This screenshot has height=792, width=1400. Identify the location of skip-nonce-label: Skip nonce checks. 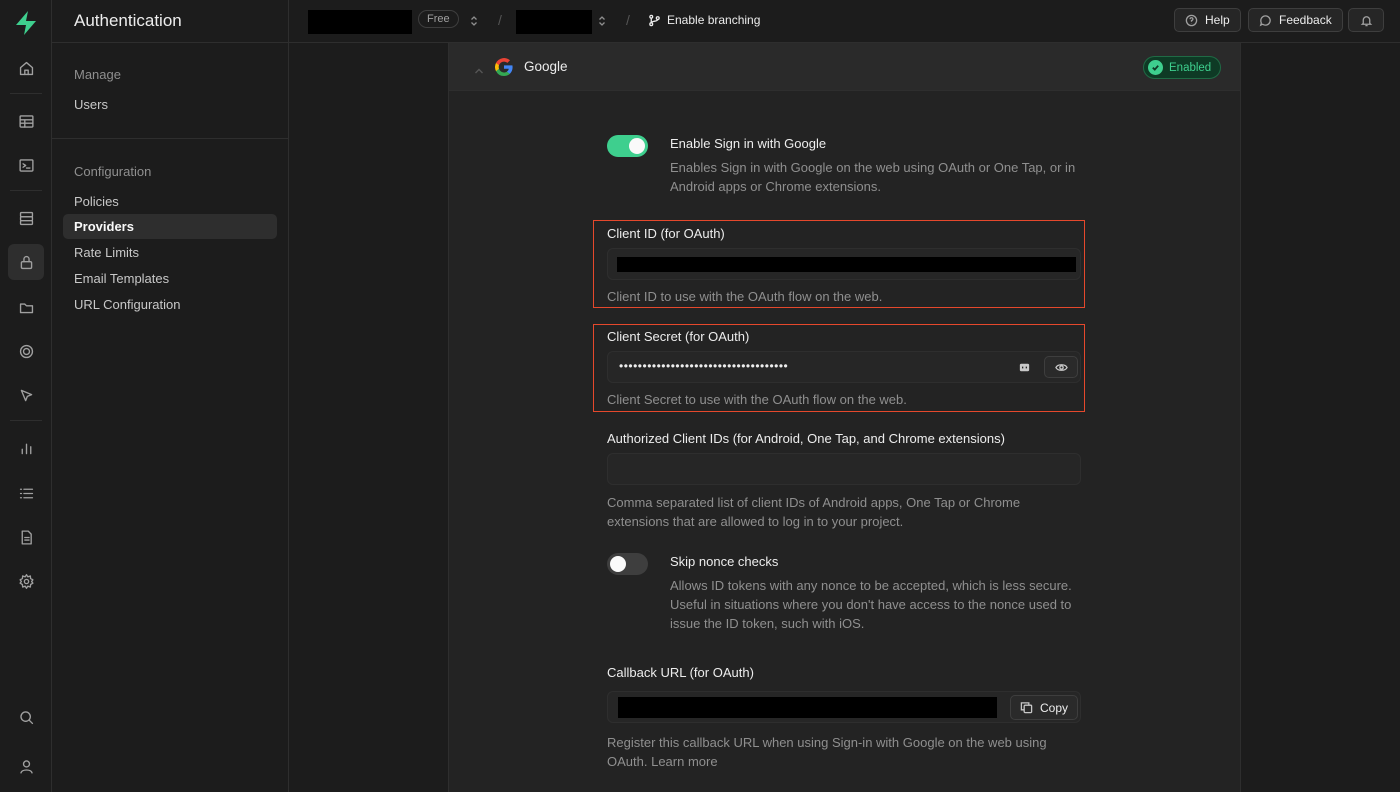
(724, 561).